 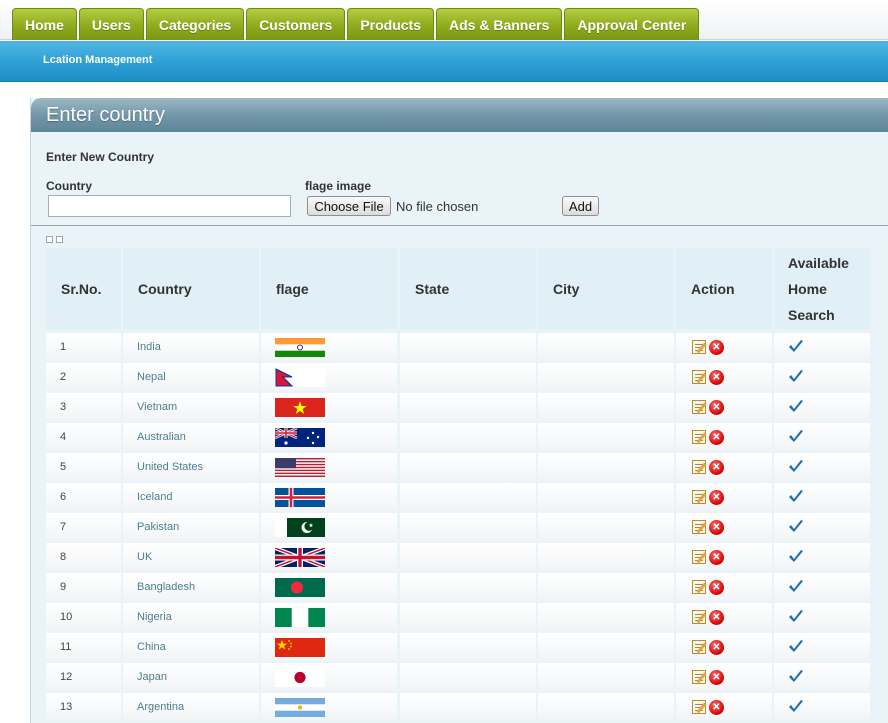 What do you see at coordinates (296, 24) in the screenshot?
I see `tab-customers: Customers` at bounding box center [296, 24].